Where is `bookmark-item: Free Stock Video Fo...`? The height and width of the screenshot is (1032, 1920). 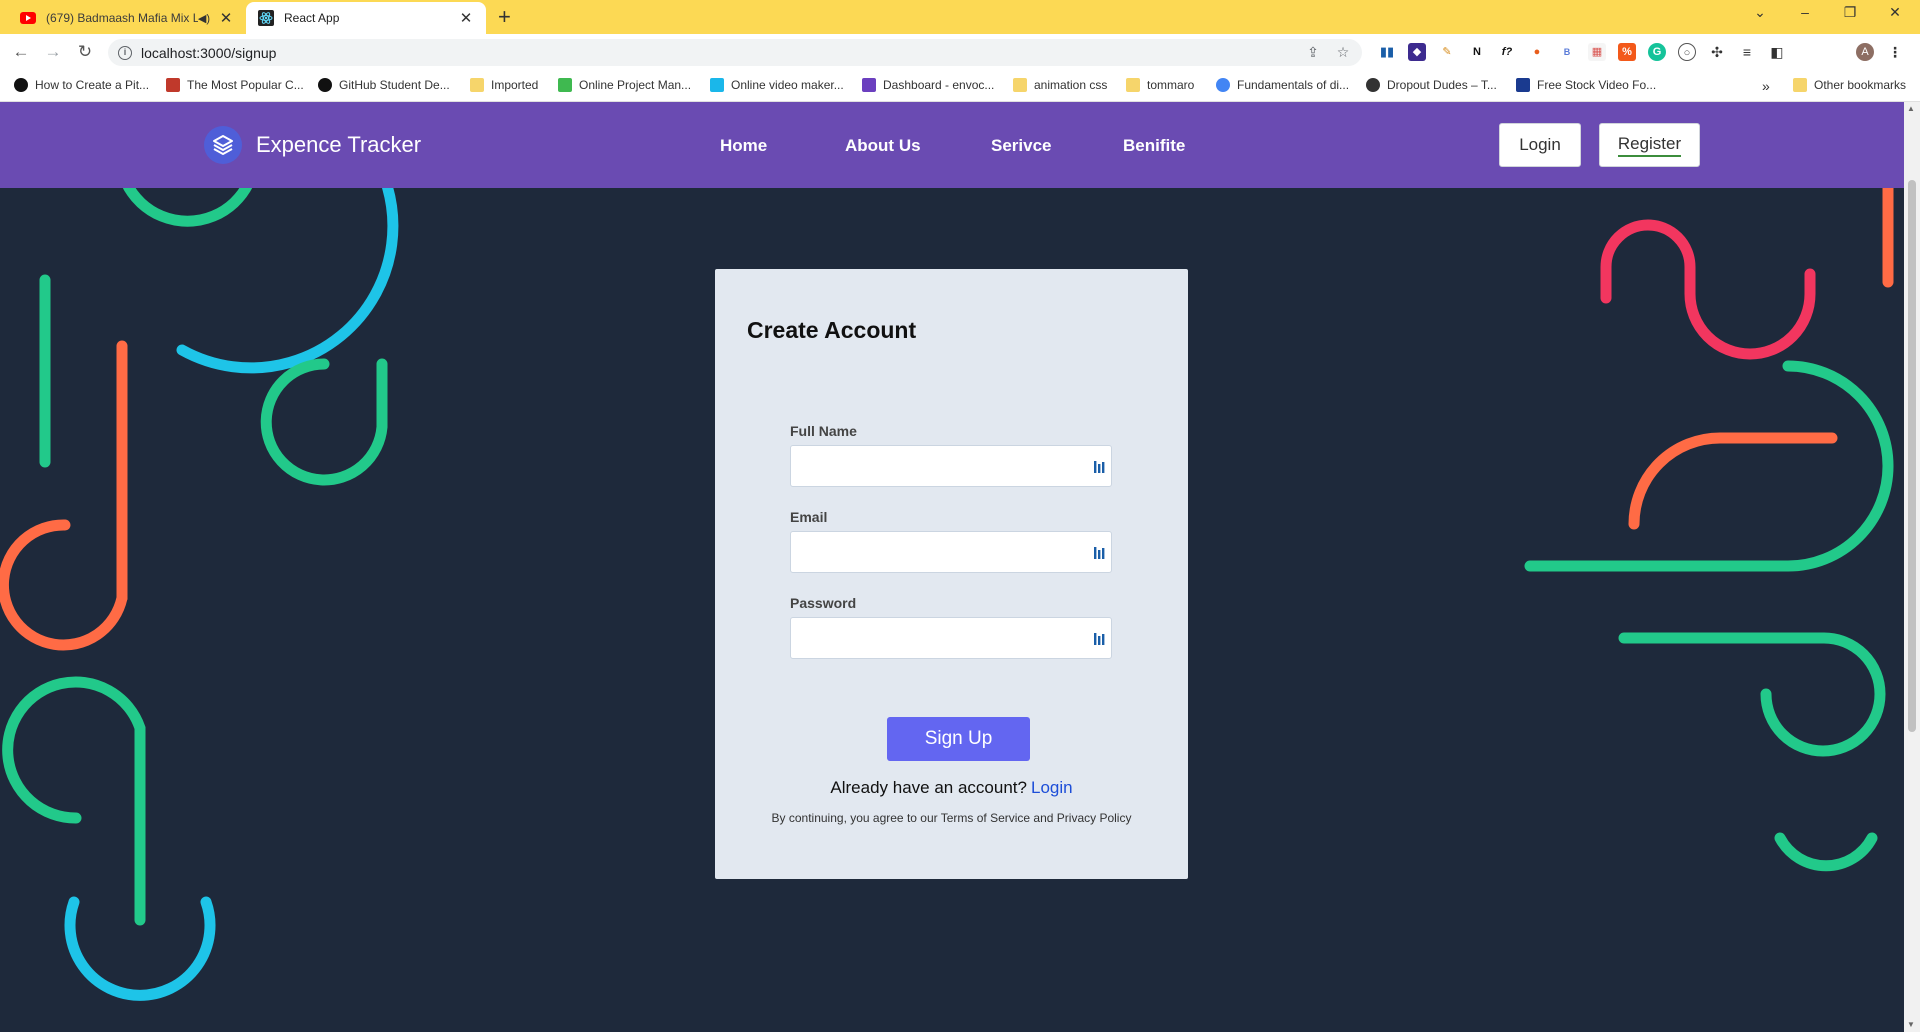
bookmark-item: Free Stock Video Fo... is located at coordinates (1586, 85).